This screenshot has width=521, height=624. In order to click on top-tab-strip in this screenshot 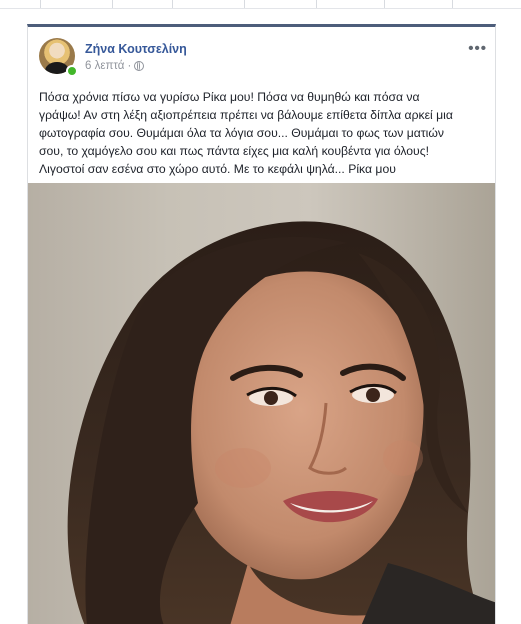, I will do `click(260, 4)`.